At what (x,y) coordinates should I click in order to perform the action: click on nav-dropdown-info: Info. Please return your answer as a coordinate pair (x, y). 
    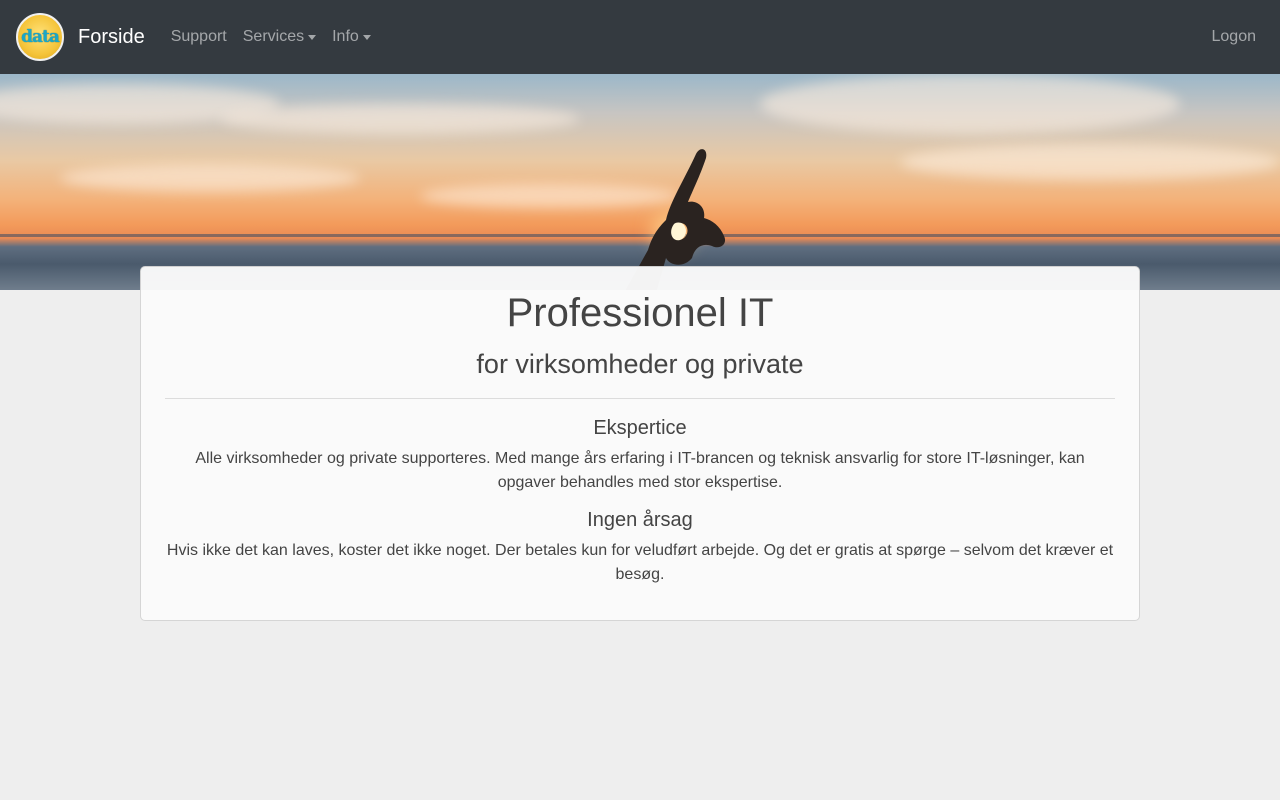
    Looking at the image, I should click on (351, 37).